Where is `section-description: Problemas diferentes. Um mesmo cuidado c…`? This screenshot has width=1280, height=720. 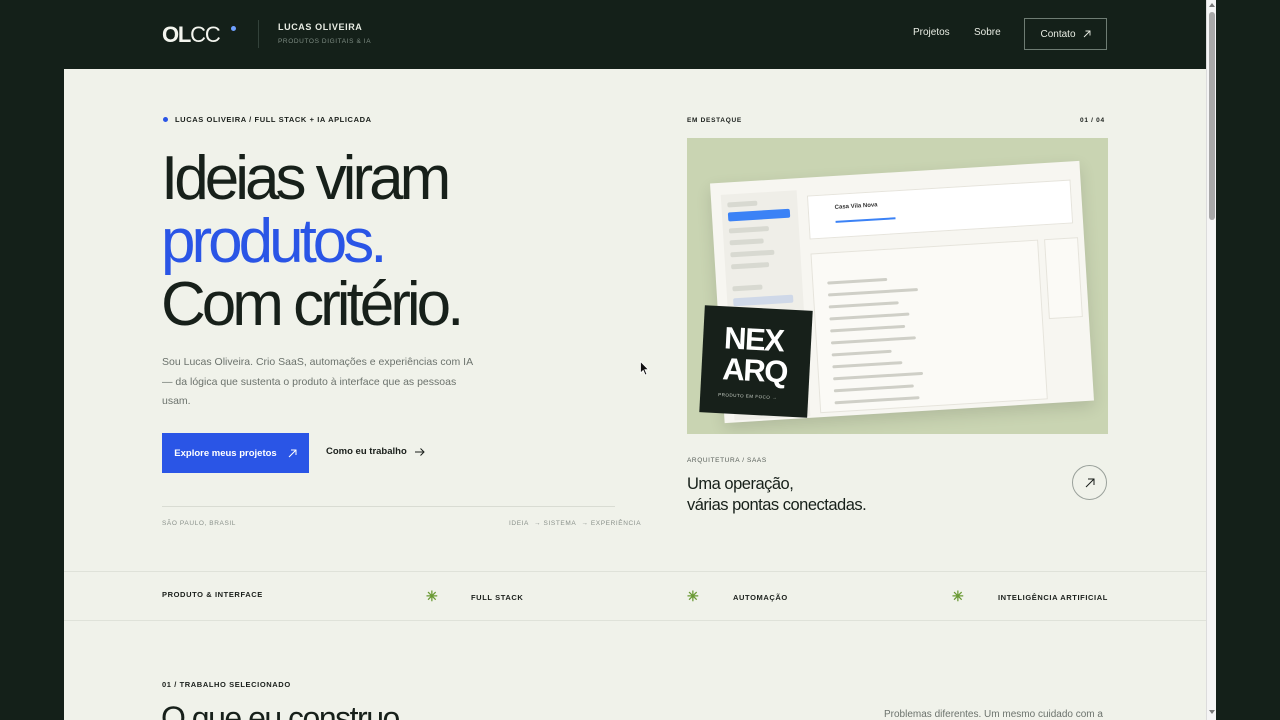
section-description: Problemas diferentes. Um mesmo cuidado c… is located at coordinates (993, 714).